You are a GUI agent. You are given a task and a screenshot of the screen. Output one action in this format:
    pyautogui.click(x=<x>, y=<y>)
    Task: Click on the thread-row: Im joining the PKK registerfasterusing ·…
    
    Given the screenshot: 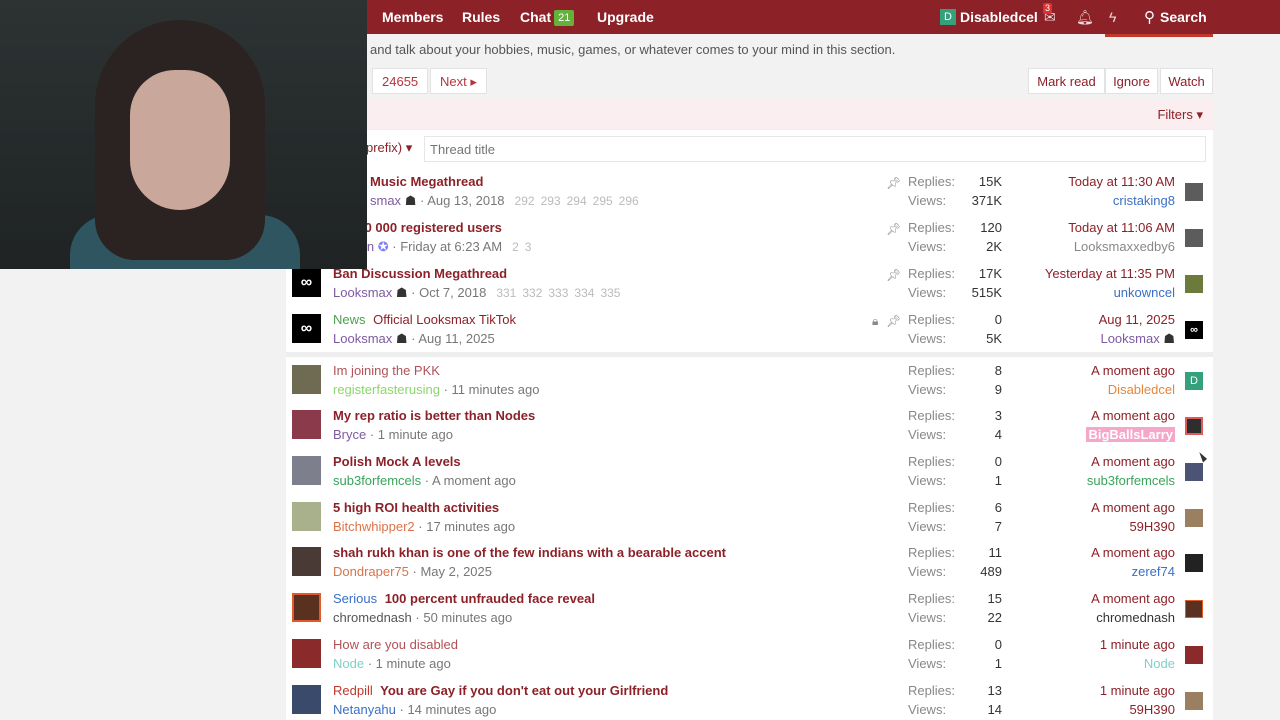 What is the action you would take?
    pyautogui.click(x=749, y=382)
    